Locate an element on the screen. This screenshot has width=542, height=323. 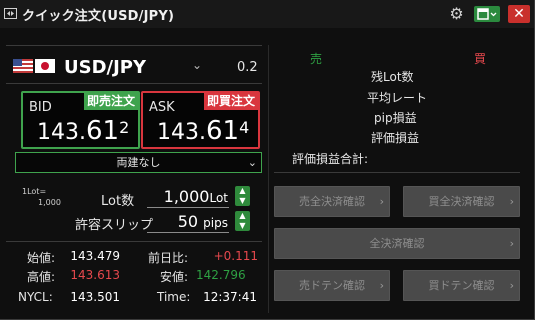
buy-doten-label: 買ドテン確認 is located at coordinates (461, 285).